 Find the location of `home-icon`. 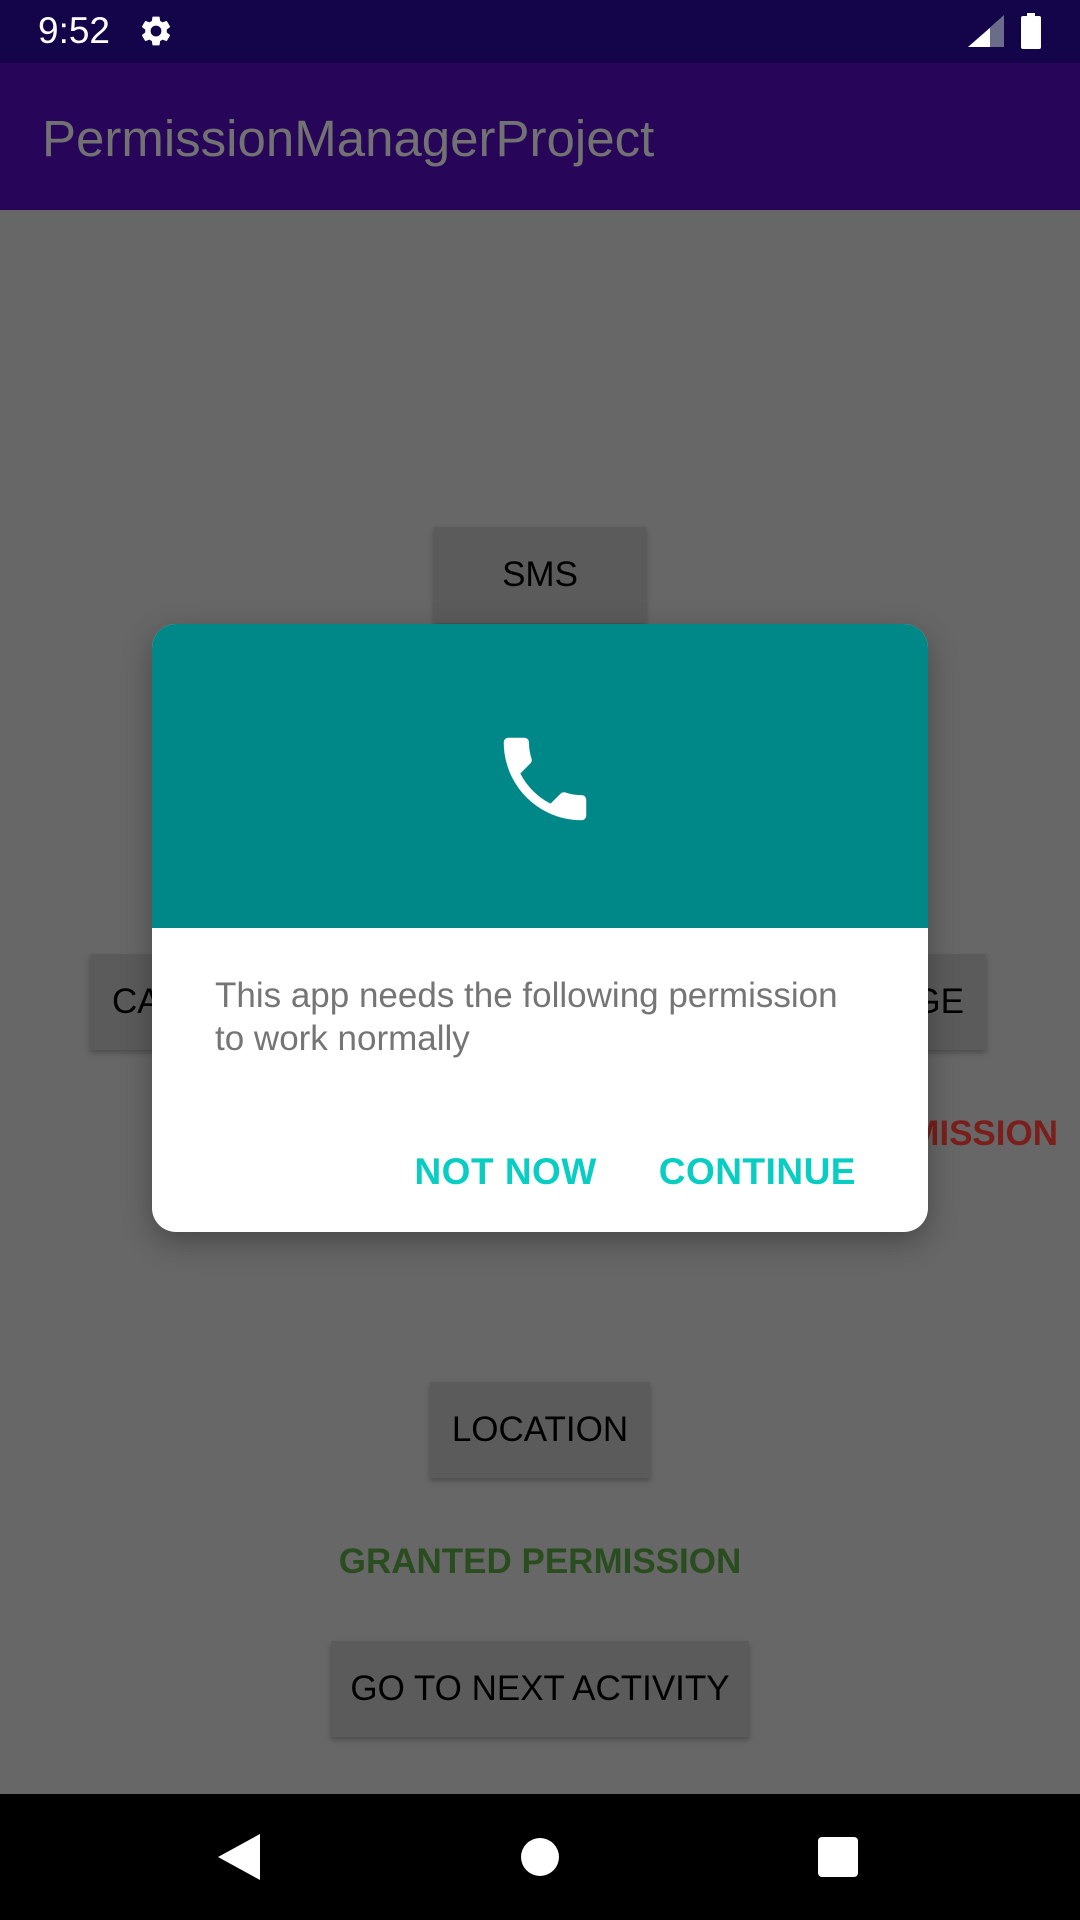

home-icon is located at coordinates (540, 1857).